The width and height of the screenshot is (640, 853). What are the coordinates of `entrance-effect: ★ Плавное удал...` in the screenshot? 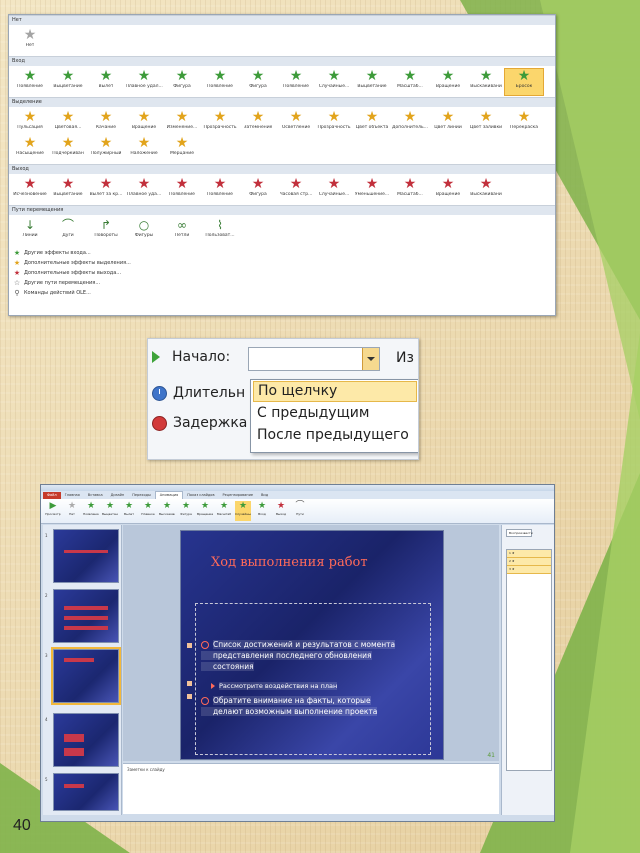 It's located at (144, 82).